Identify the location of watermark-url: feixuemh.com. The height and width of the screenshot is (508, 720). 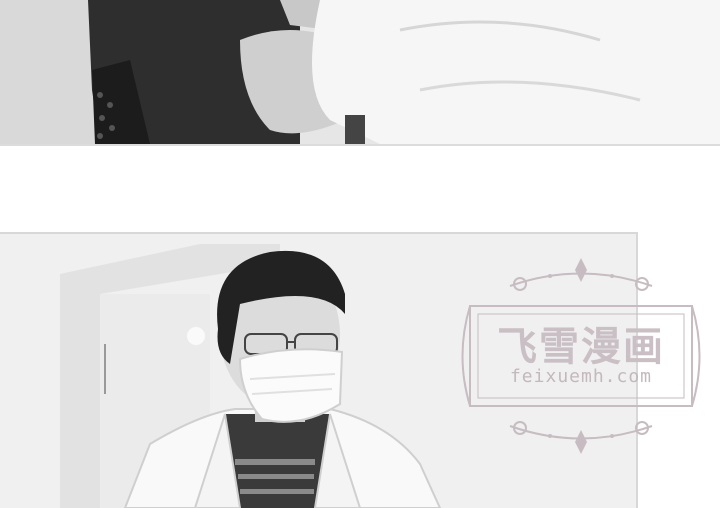
(581, 376).